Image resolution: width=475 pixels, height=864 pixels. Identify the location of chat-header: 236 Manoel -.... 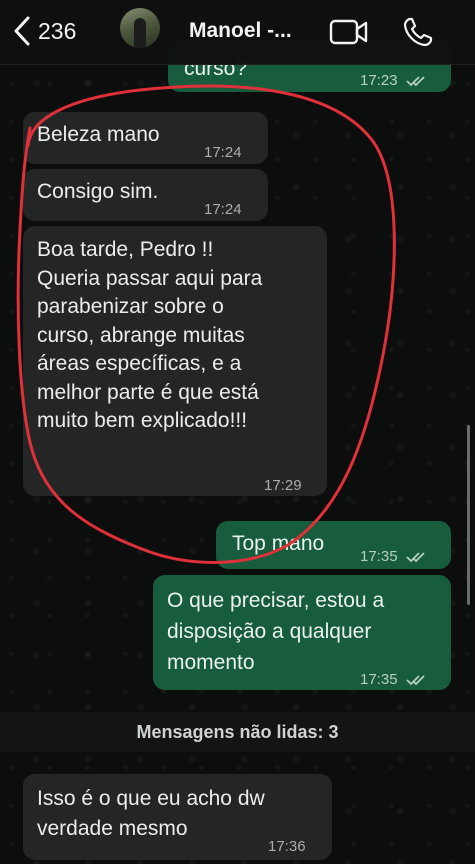
(237, 32).